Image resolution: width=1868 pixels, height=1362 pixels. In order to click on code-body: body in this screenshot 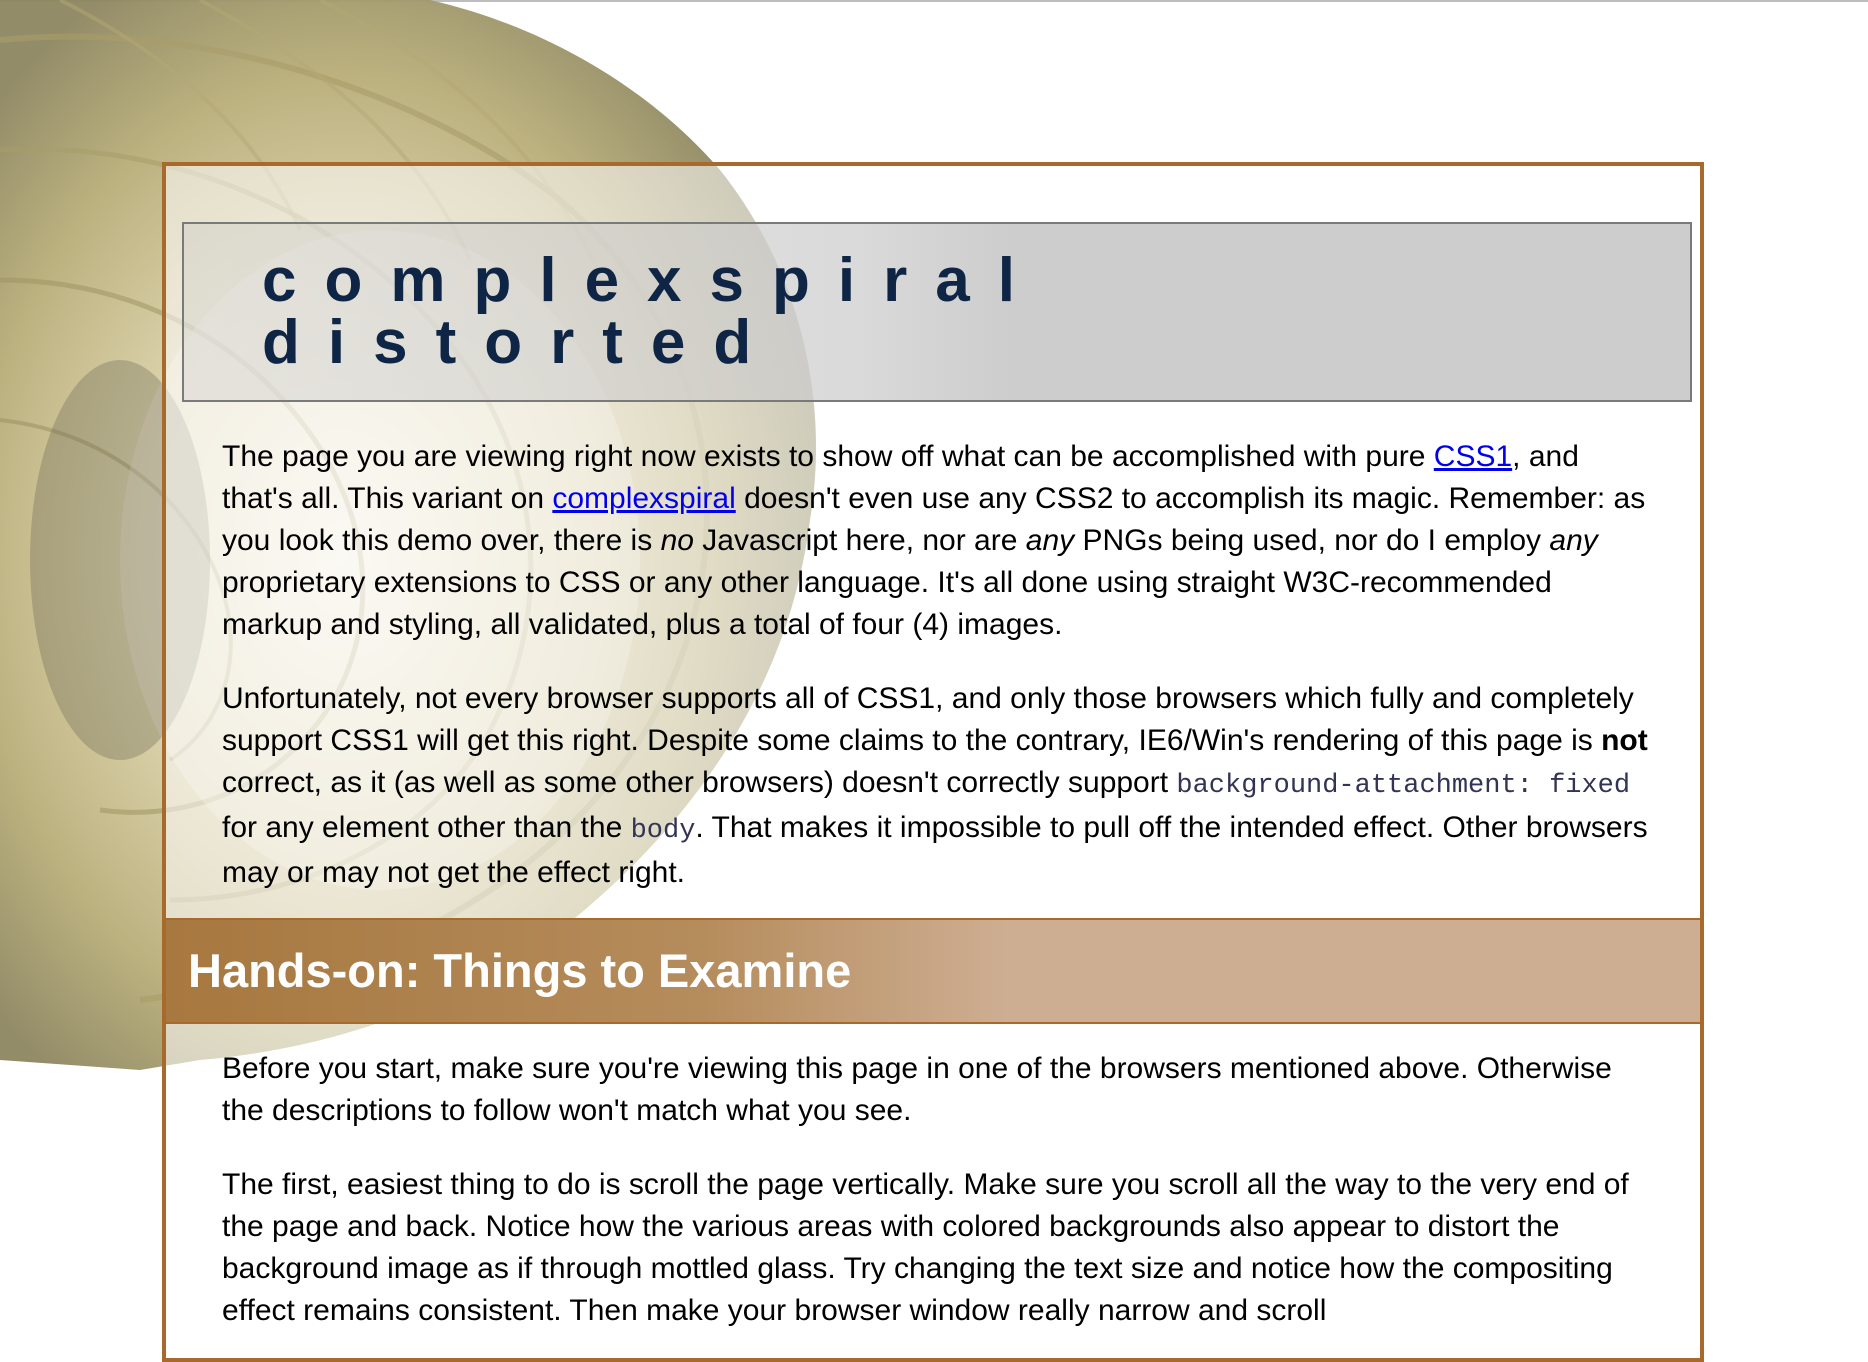, I will do `click(663, 831)`.